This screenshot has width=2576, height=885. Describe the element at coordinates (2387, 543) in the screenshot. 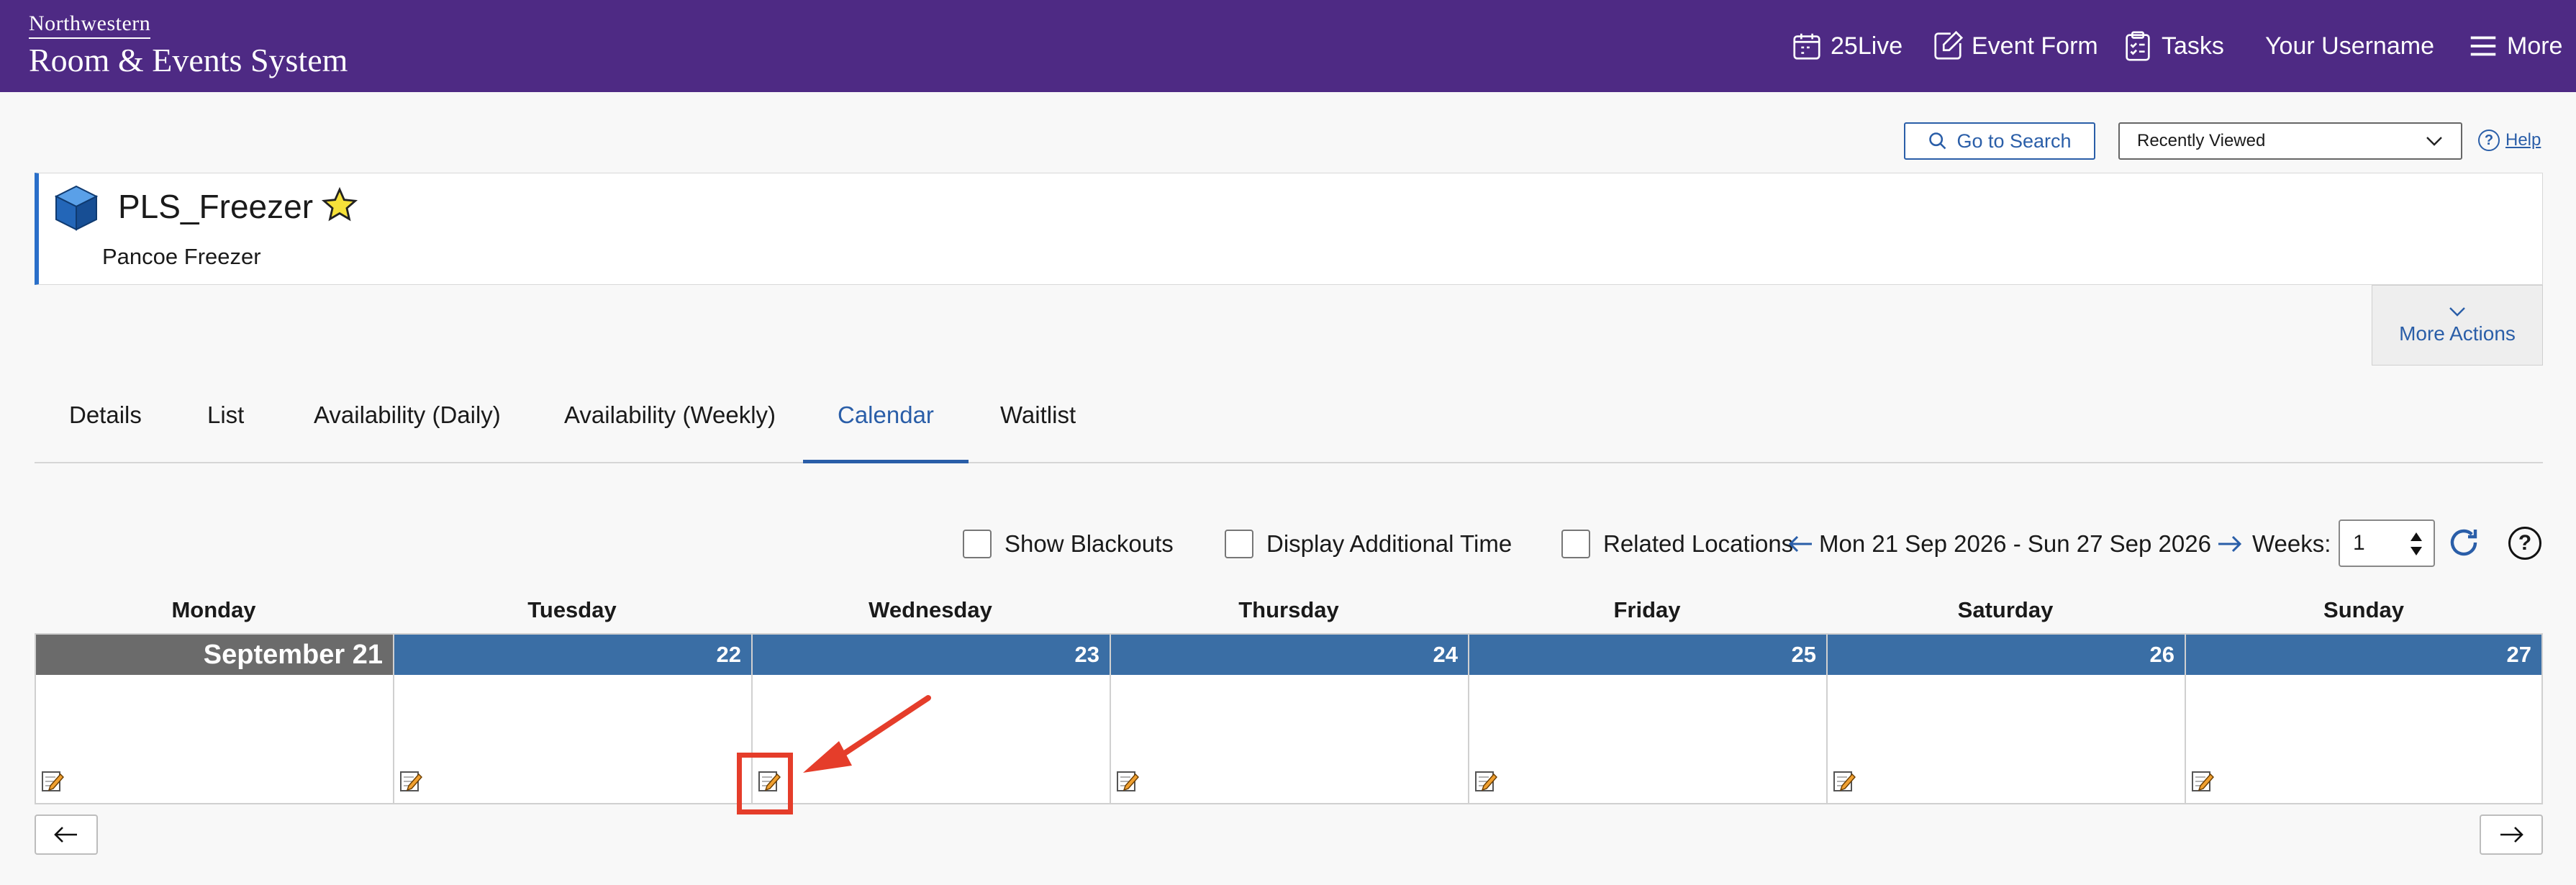

I see `weeks-stepper: 1` at that location.